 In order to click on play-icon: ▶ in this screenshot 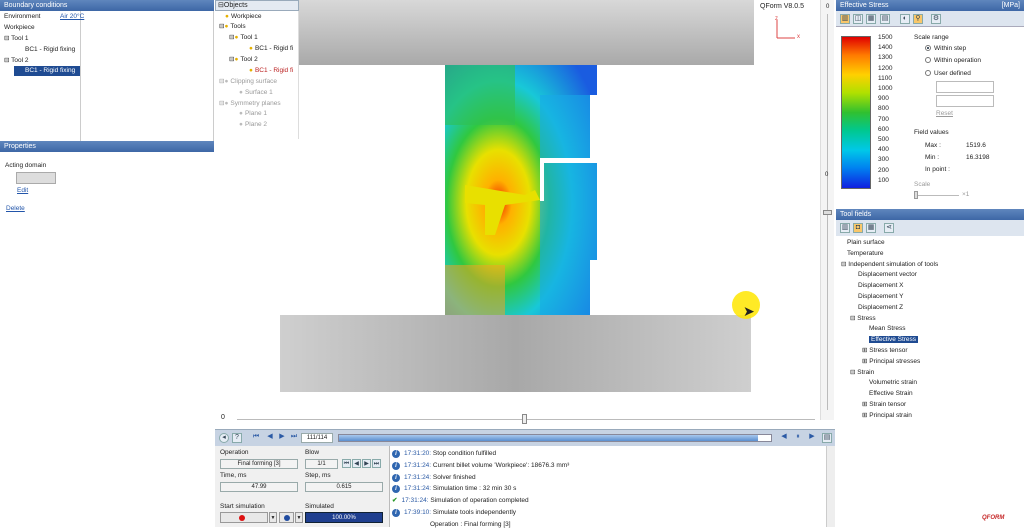, I will do `click(812, 438)`.